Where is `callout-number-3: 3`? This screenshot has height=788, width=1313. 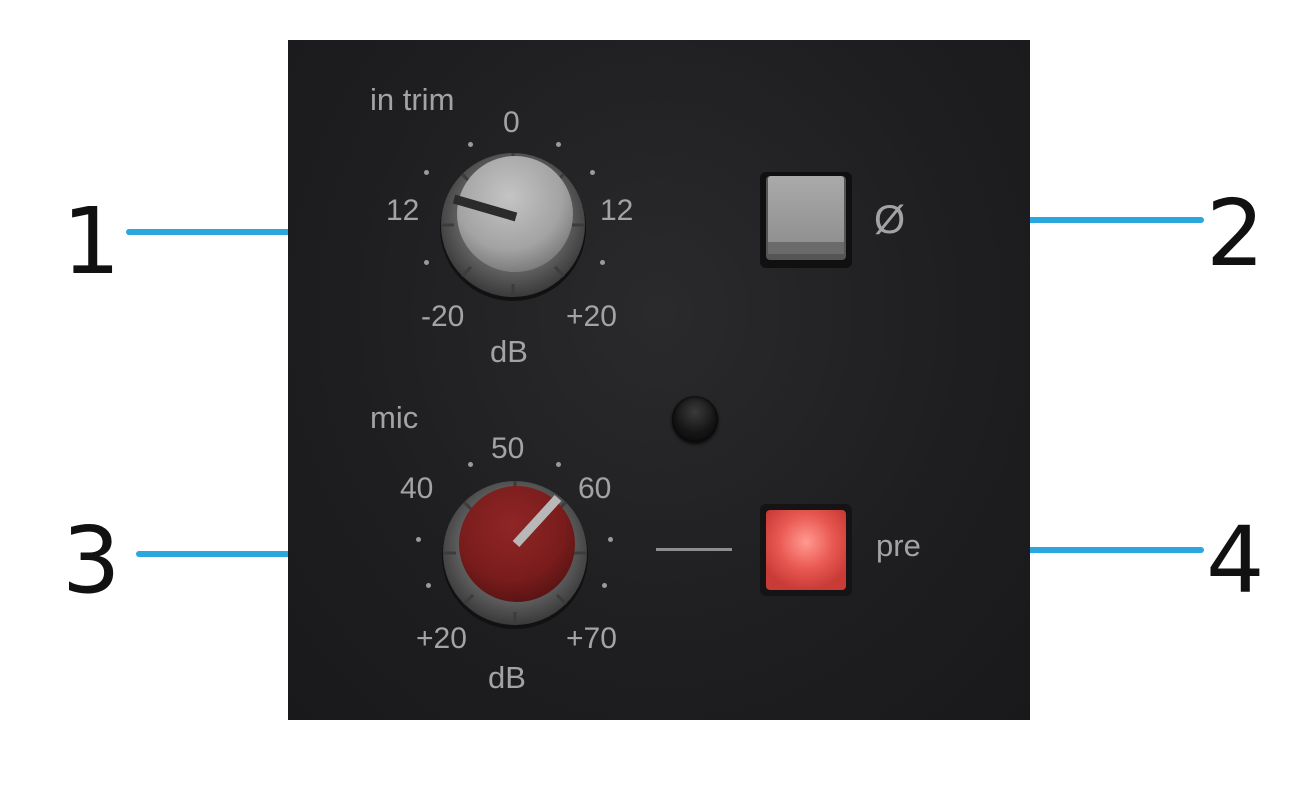
callout-number-3: 3 is located at coordinates (91, 560).